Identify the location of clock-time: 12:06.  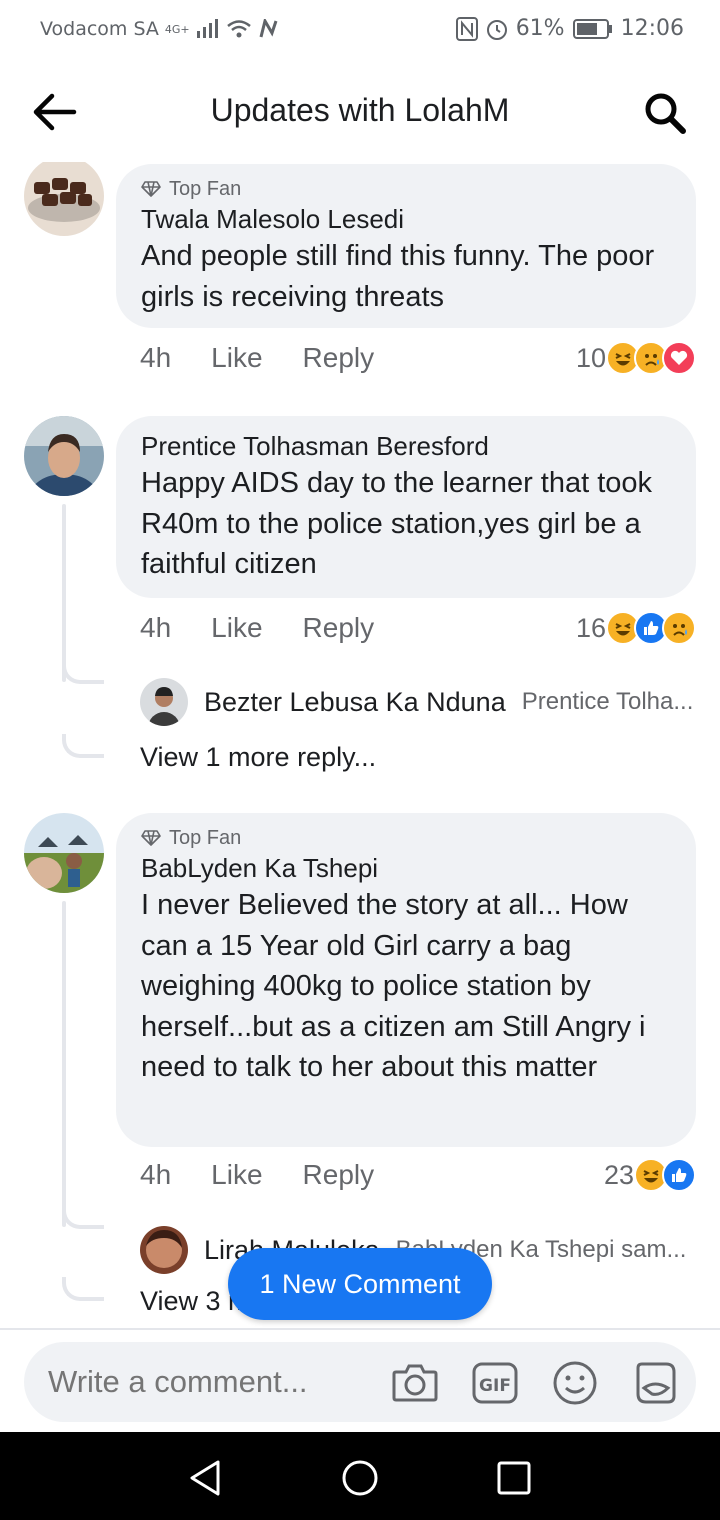
(652, 28).